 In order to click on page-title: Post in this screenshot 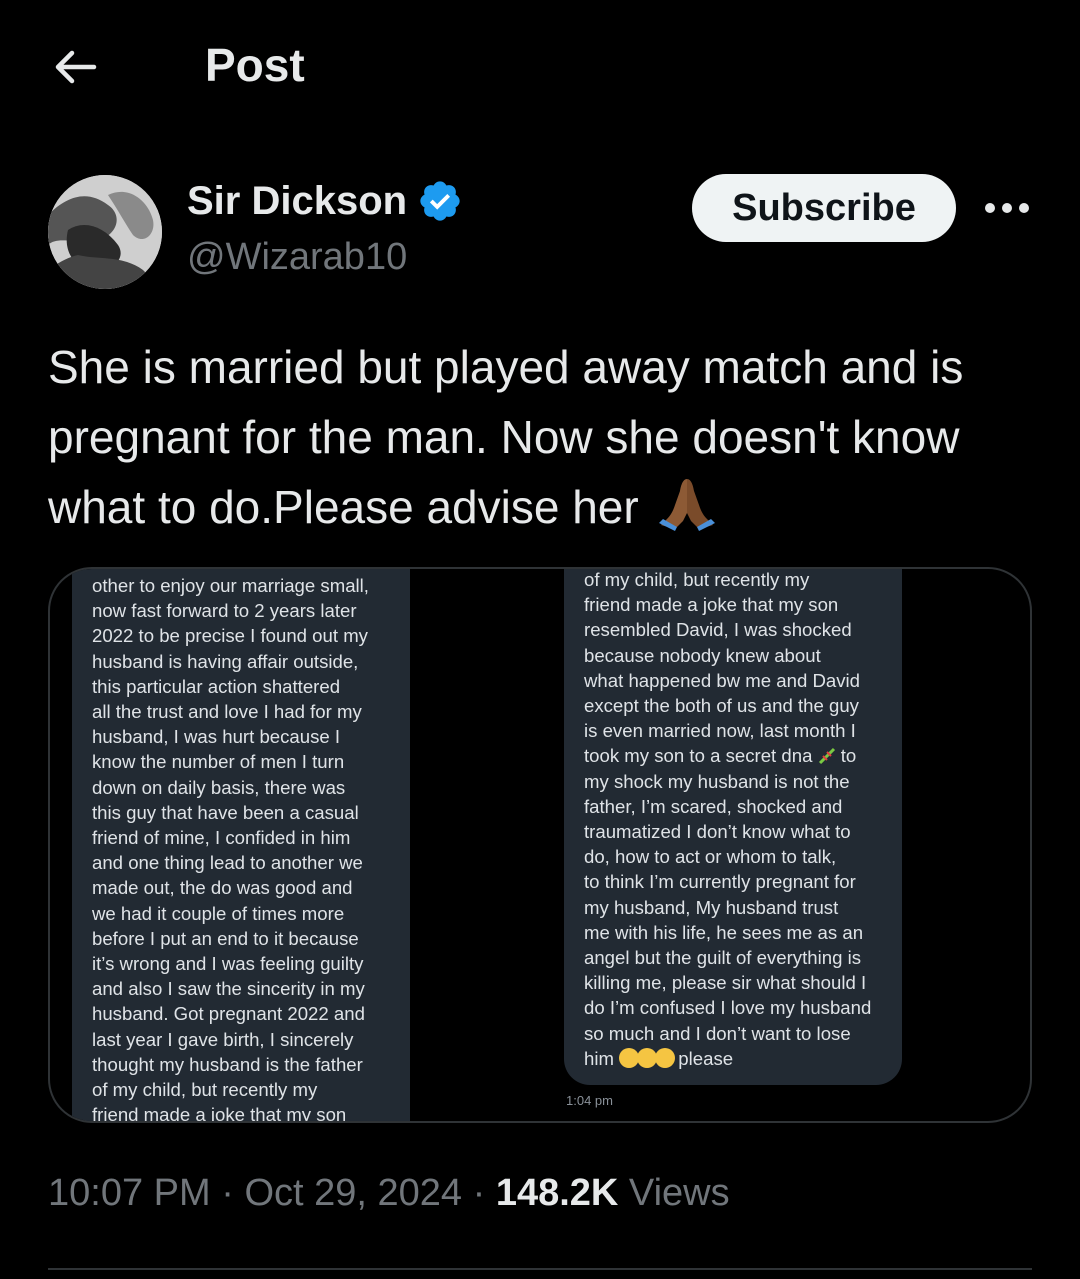, I will do `click(255, 65)`.